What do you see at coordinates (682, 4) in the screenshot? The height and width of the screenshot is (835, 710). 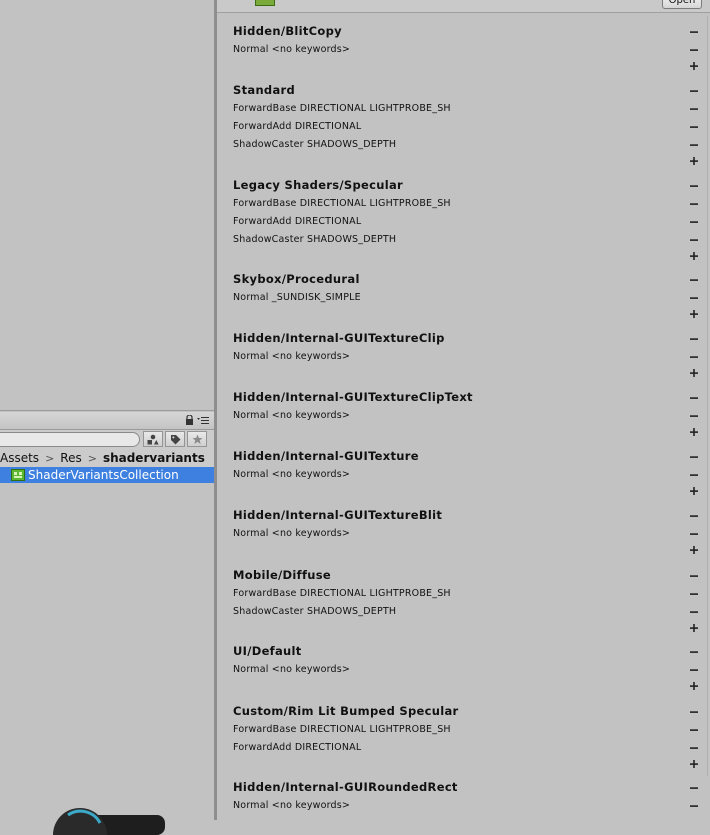 I see `open-button: Open` at bounding box center [682, 4].